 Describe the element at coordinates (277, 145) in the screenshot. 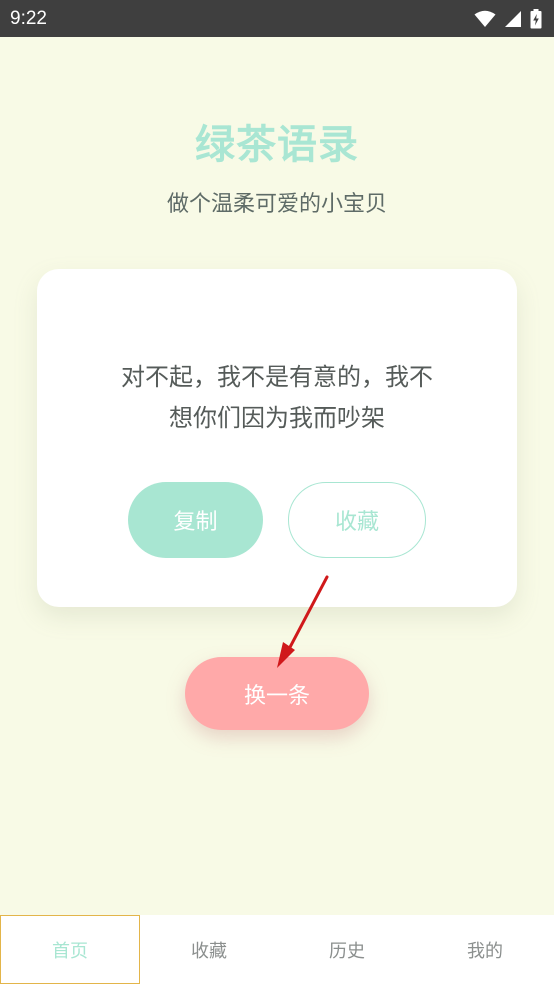

I see `app-title: 绿茶语录` at that location.